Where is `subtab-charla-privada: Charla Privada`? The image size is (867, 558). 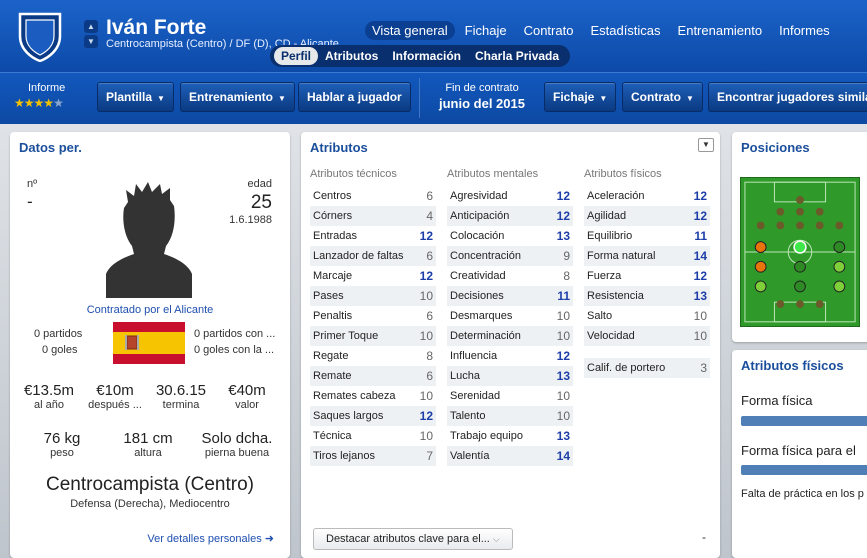
subtab-charla-privada: Charla Privada is located at coordinates (517, 56).